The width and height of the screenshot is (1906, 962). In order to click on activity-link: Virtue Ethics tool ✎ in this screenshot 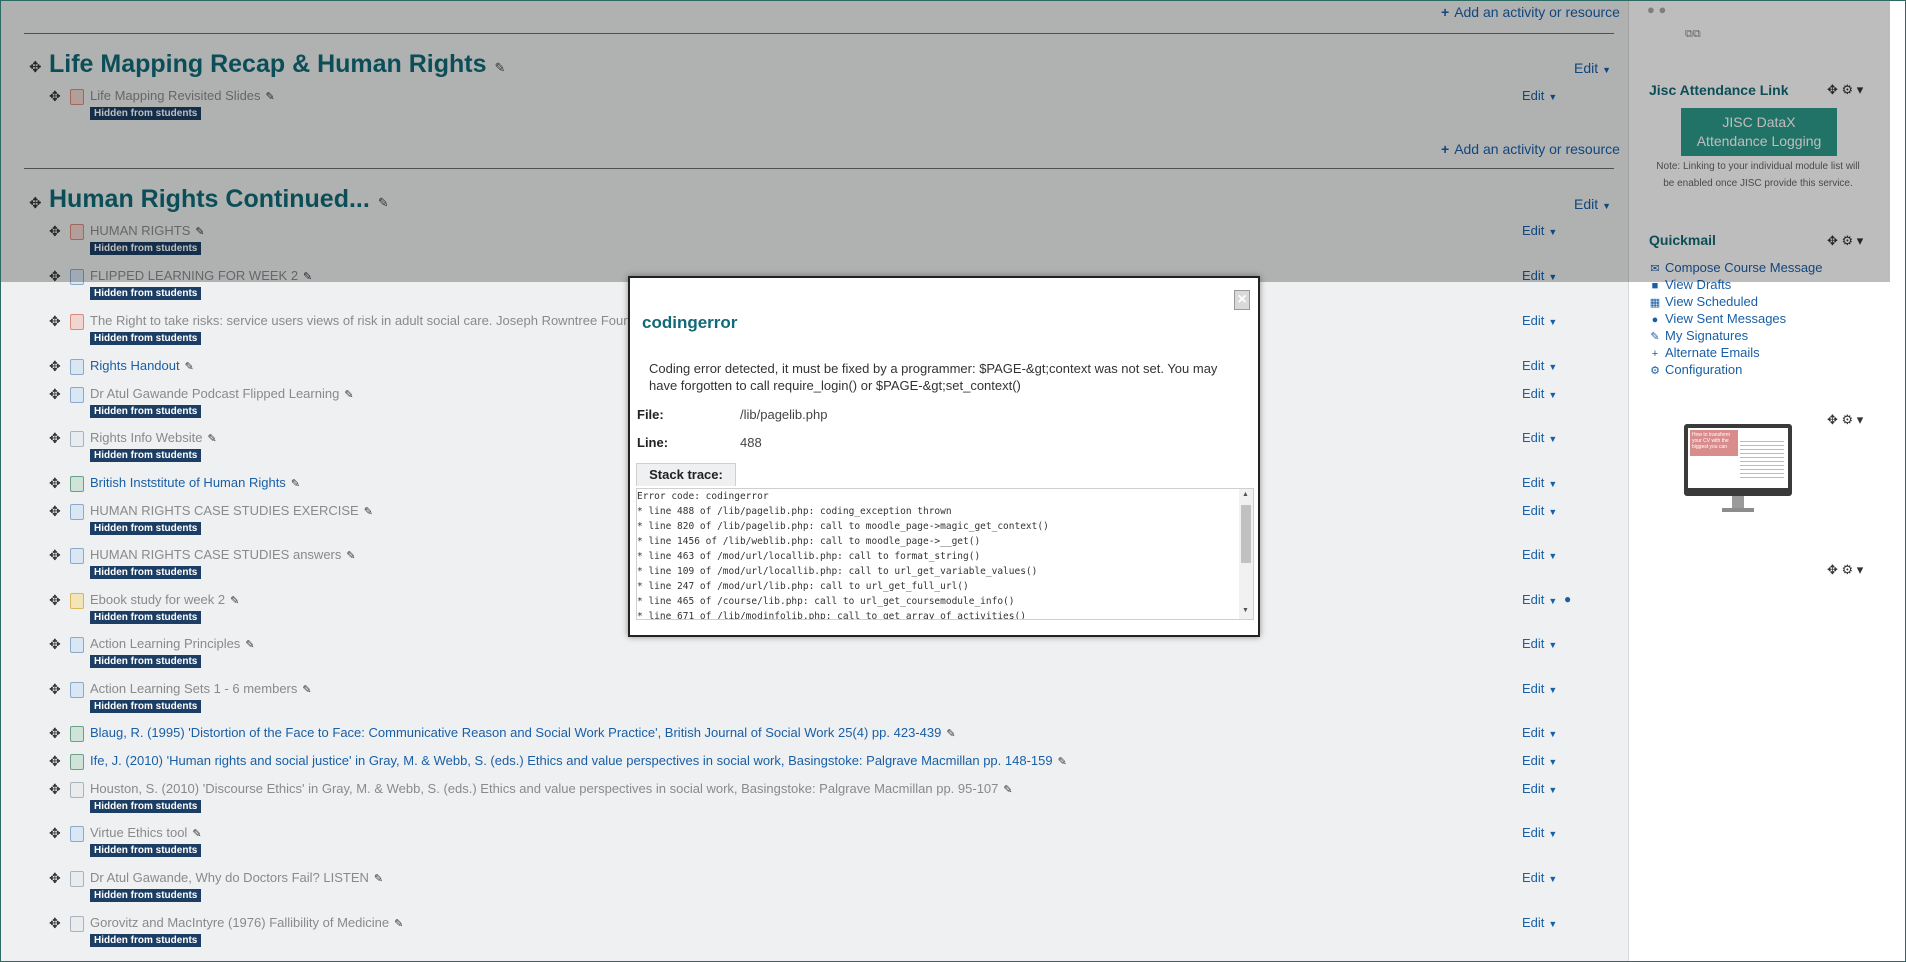, I will do `click(146, 832)`.